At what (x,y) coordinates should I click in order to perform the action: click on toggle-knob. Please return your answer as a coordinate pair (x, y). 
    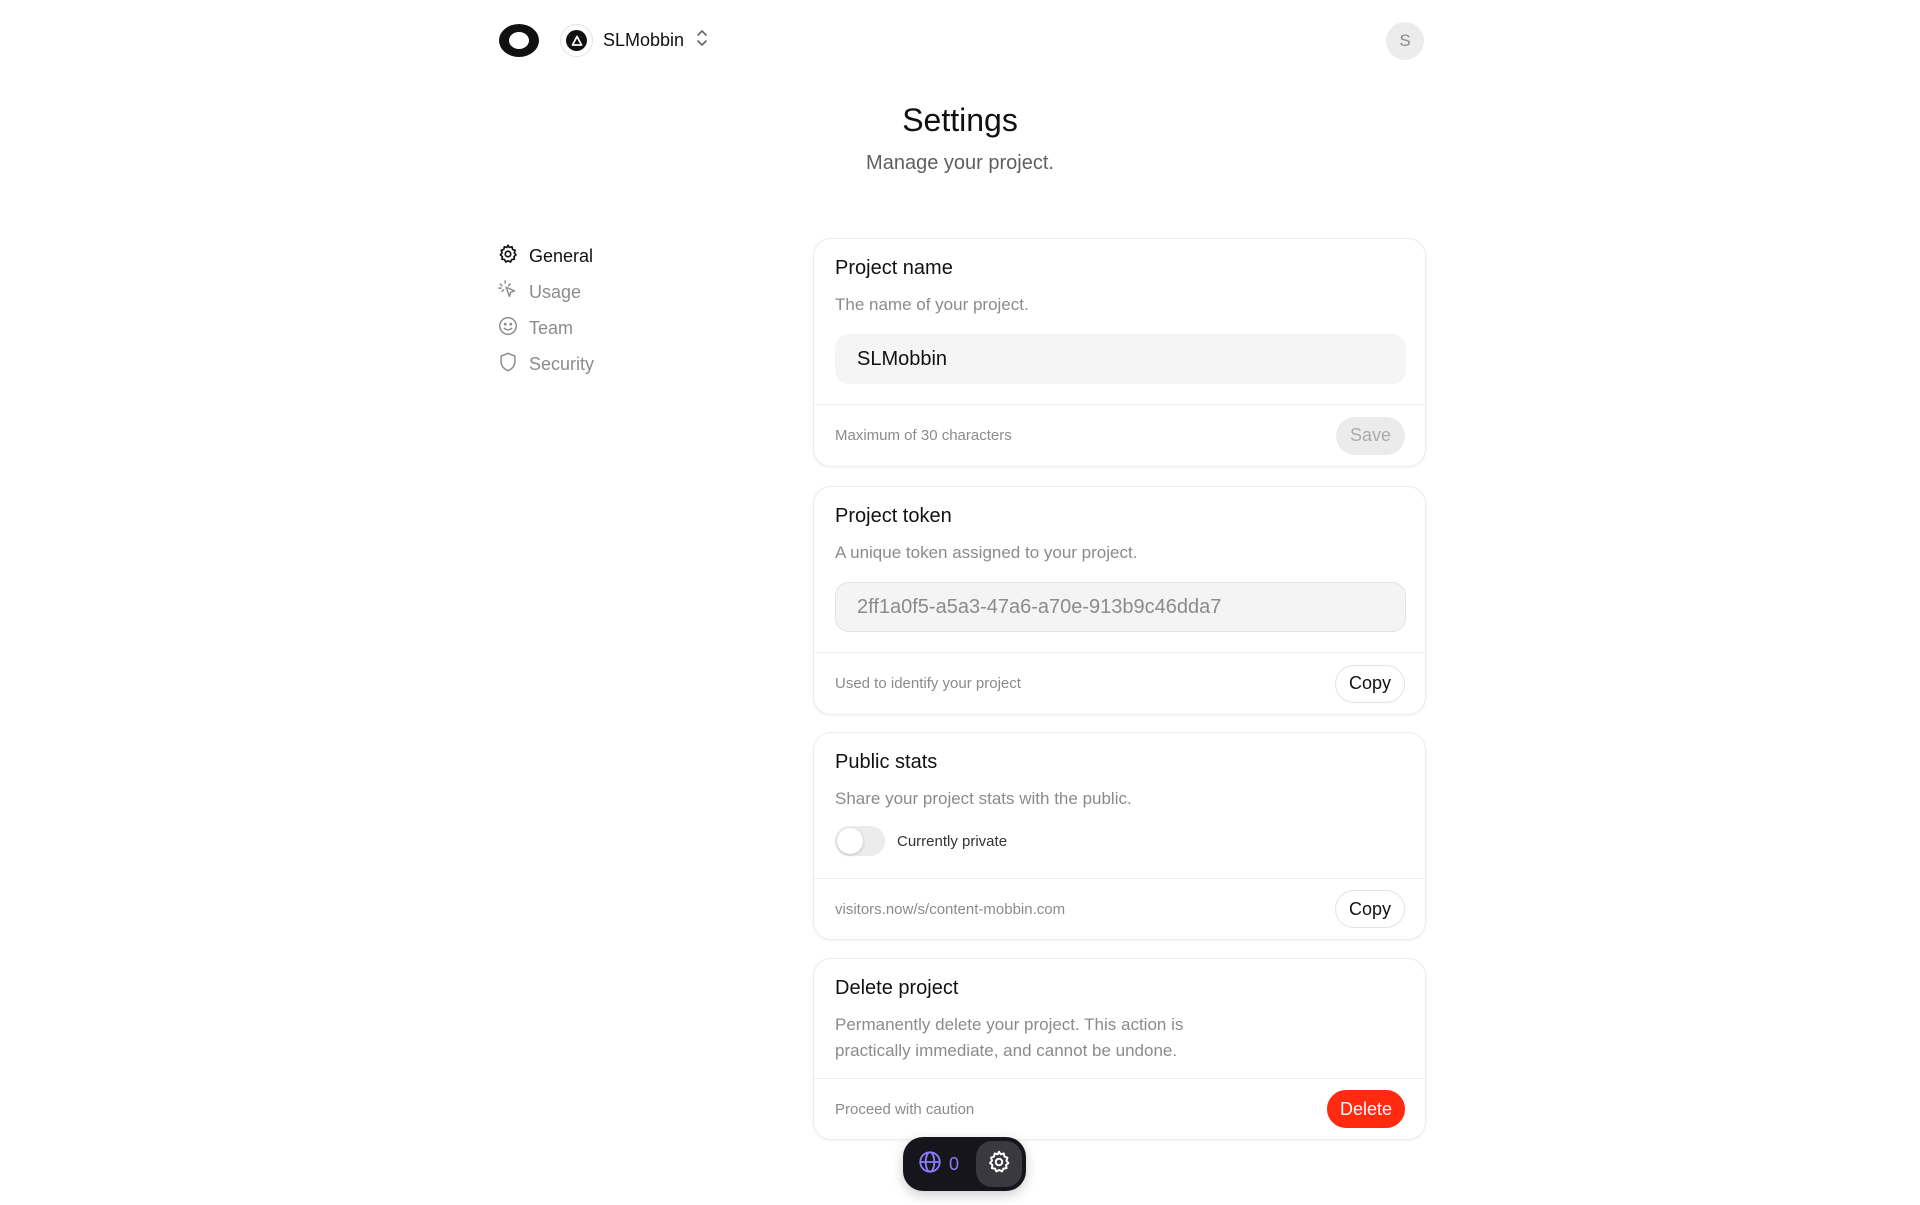
    Looking at the image, I should click on (850, 841).